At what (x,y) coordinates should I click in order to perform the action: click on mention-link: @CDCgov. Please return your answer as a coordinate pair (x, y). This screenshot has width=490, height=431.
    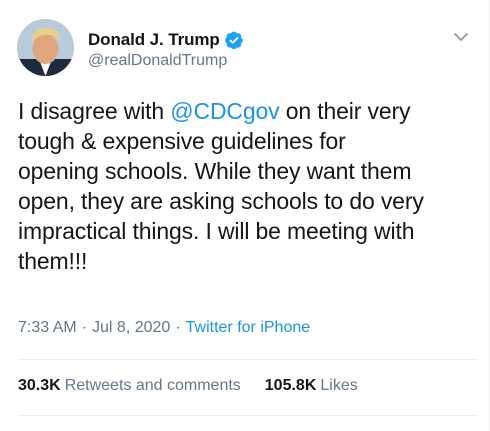
    Looking at the image, I should click on (224, 111).